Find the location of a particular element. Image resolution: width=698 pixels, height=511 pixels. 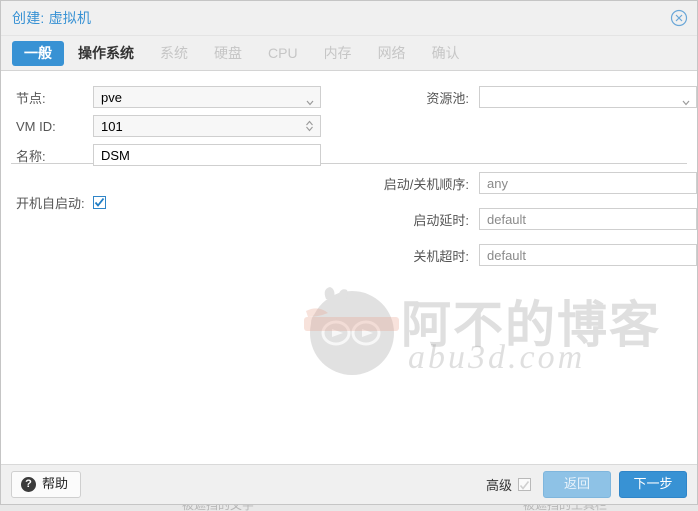

field-node: 节点: pve is located at coordinates (173, 97).